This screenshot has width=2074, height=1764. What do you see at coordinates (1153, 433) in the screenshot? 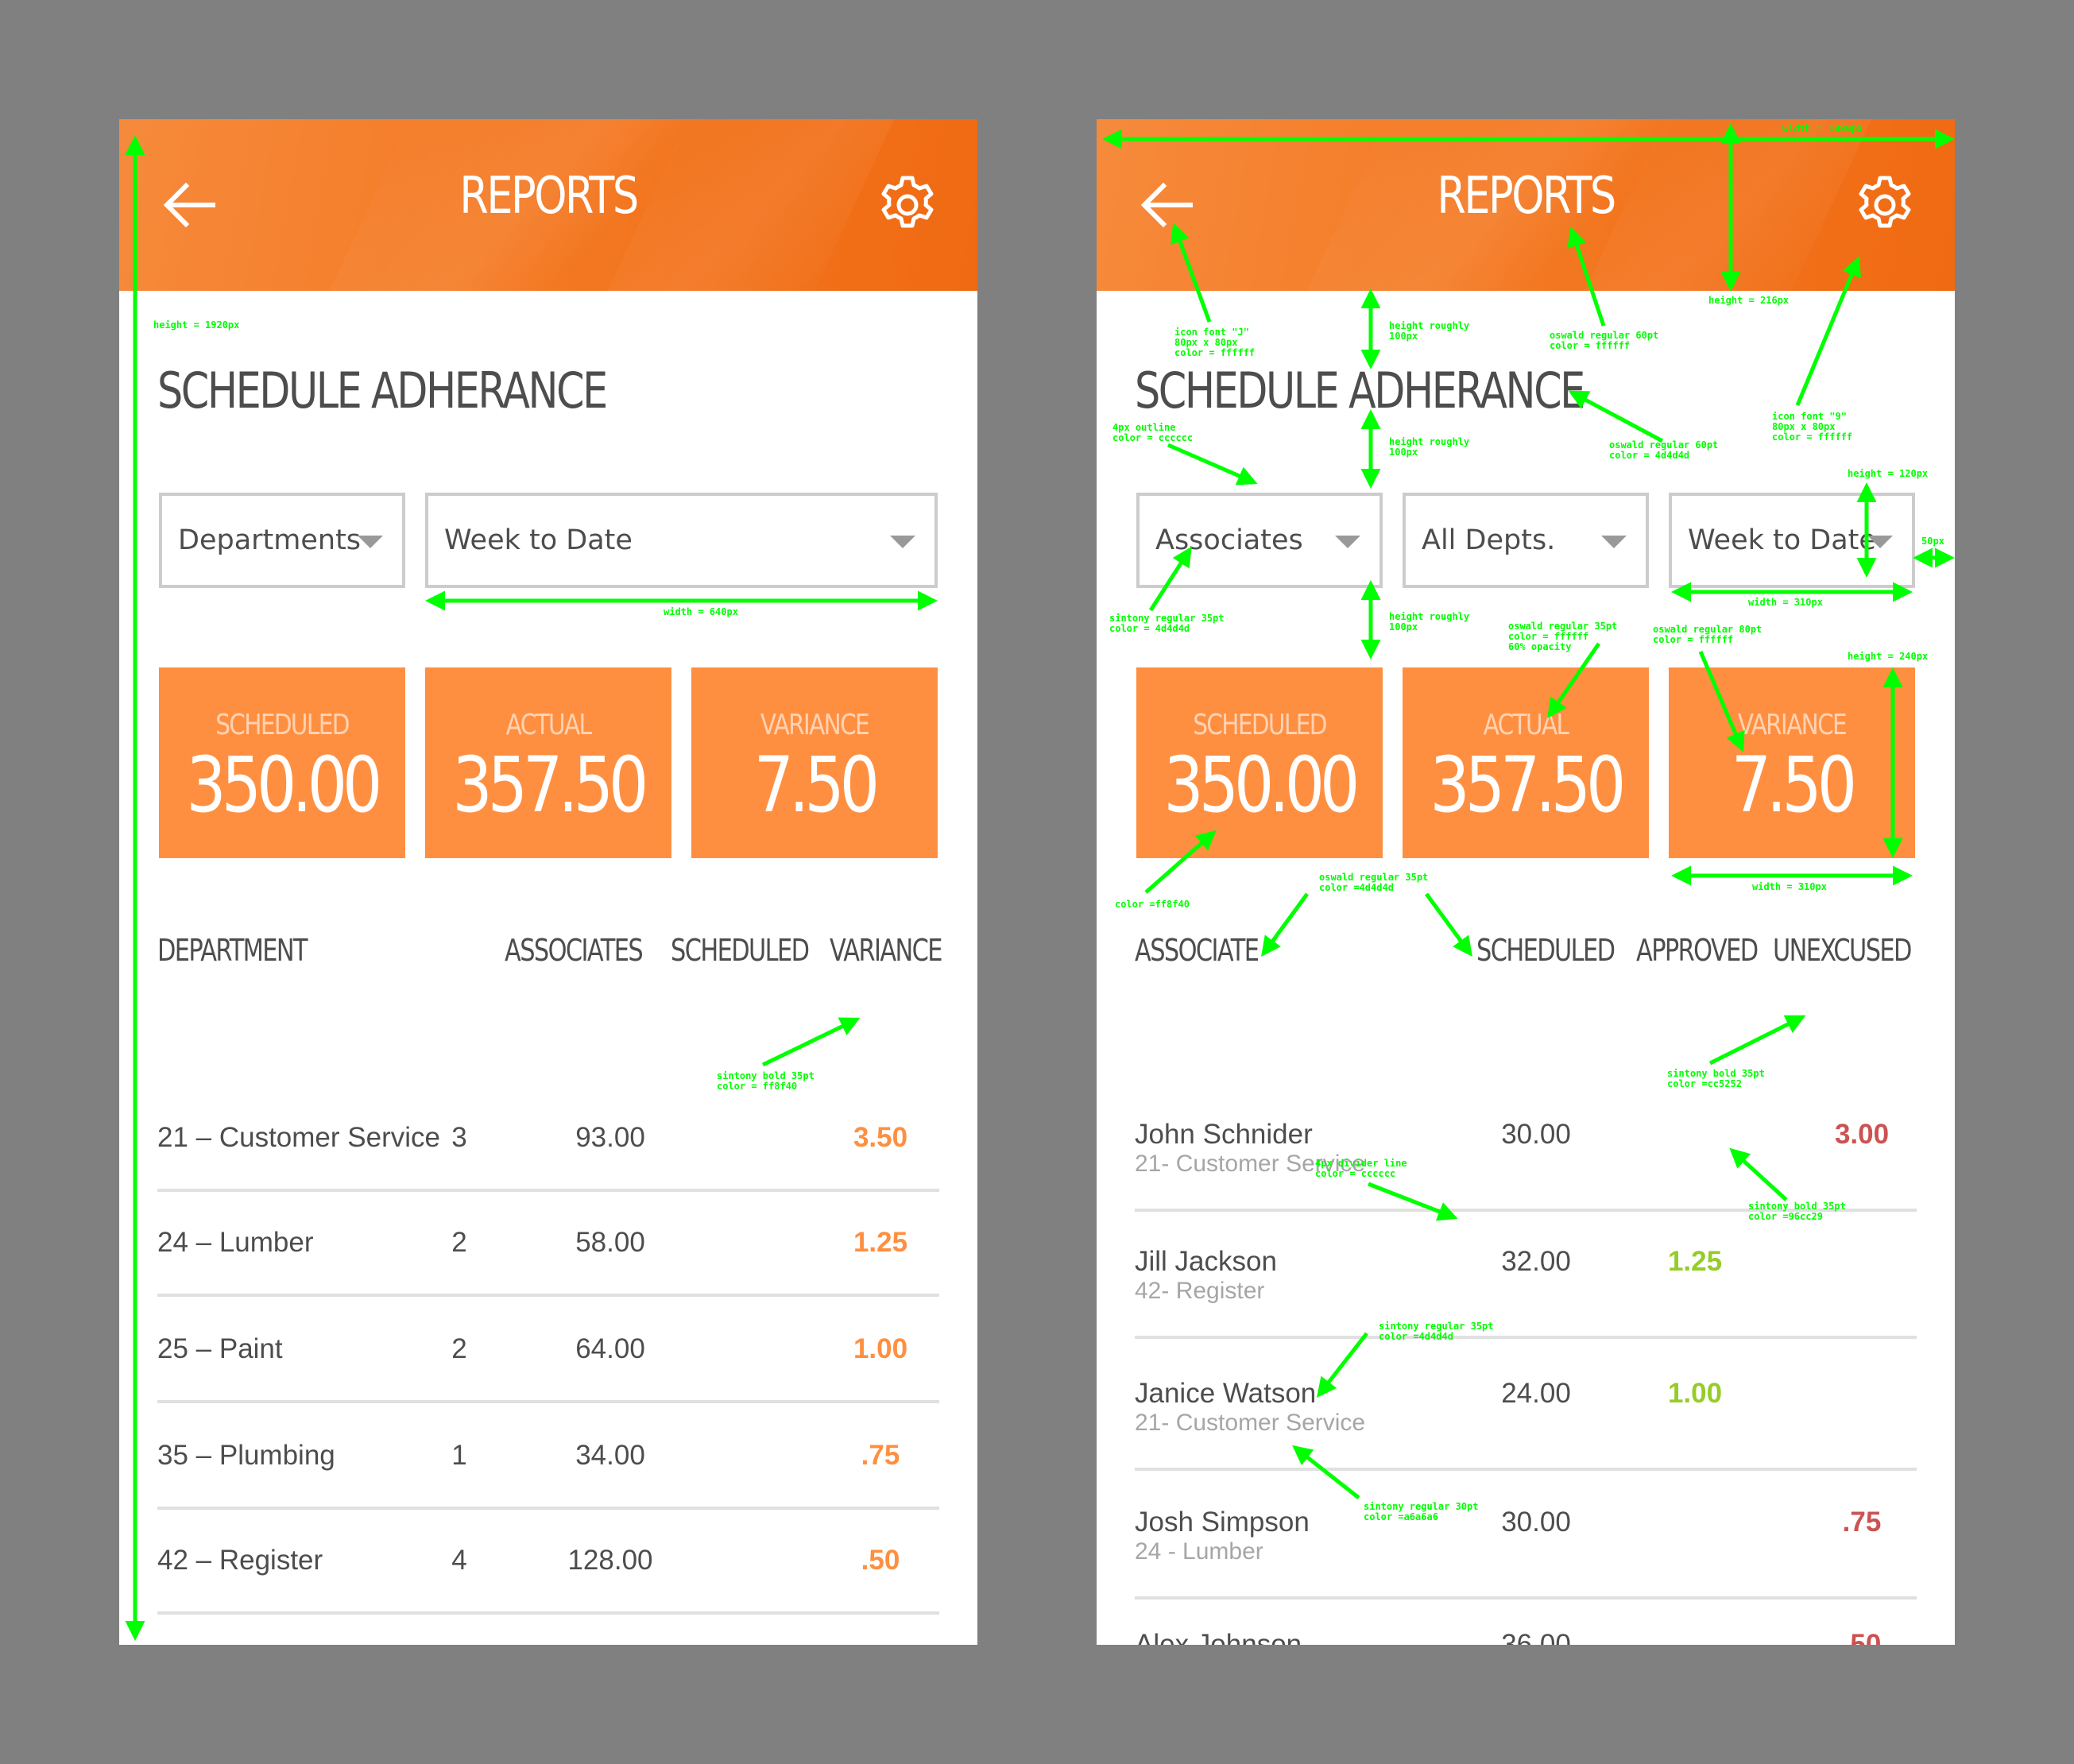
I see `annotation-label: 4px outline color = cccccc` at bounding box center [1153, 433].